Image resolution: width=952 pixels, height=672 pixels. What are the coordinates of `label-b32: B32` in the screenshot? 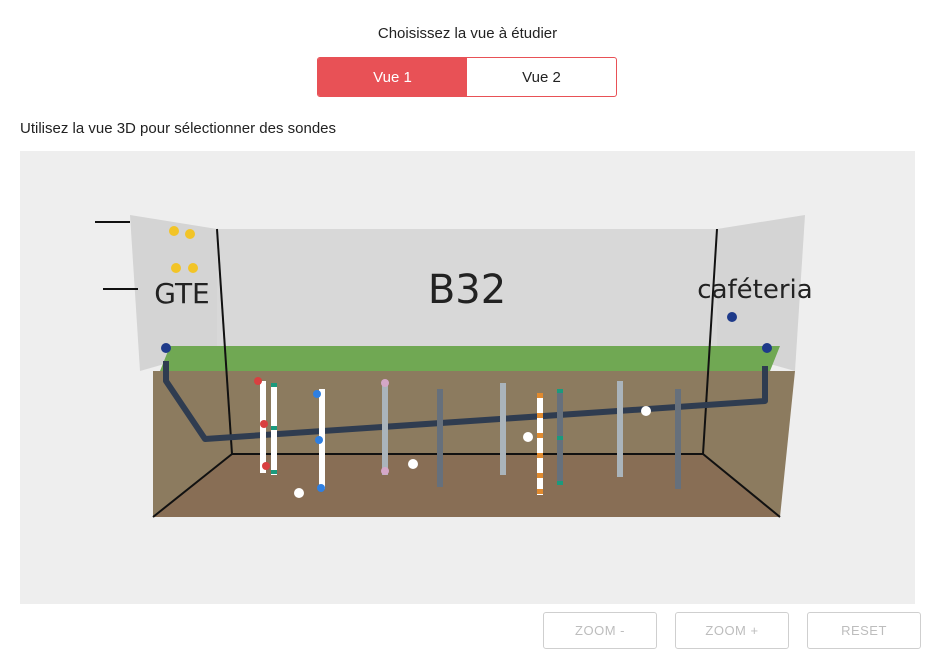 It's located at (467, 290).